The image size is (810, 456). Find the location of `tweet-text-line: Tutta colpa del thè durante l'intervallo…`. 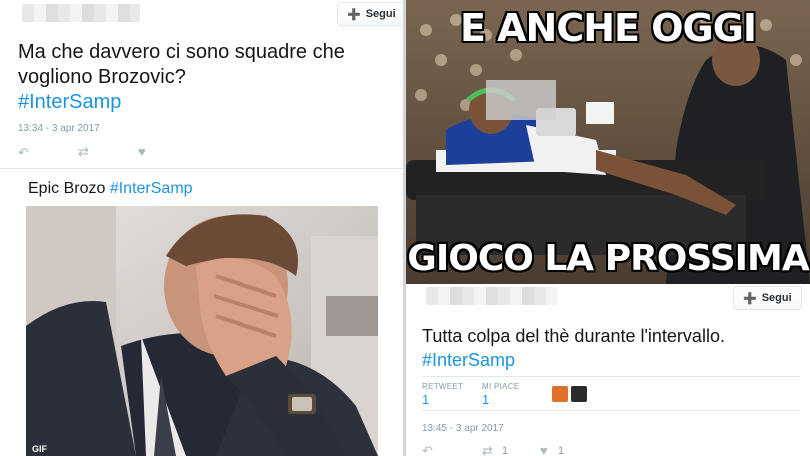

tweet-text-line: Tutta colpa del thè durante l'intervallo… is located at coordinates (573, 336).